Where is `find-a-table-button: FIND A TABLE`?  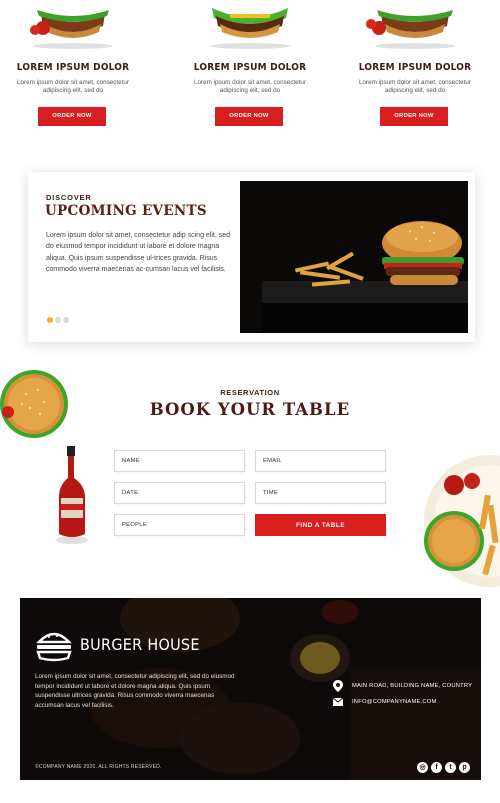
find-a-table-button: FIND A TABLE is located at coordinates (320, 525).